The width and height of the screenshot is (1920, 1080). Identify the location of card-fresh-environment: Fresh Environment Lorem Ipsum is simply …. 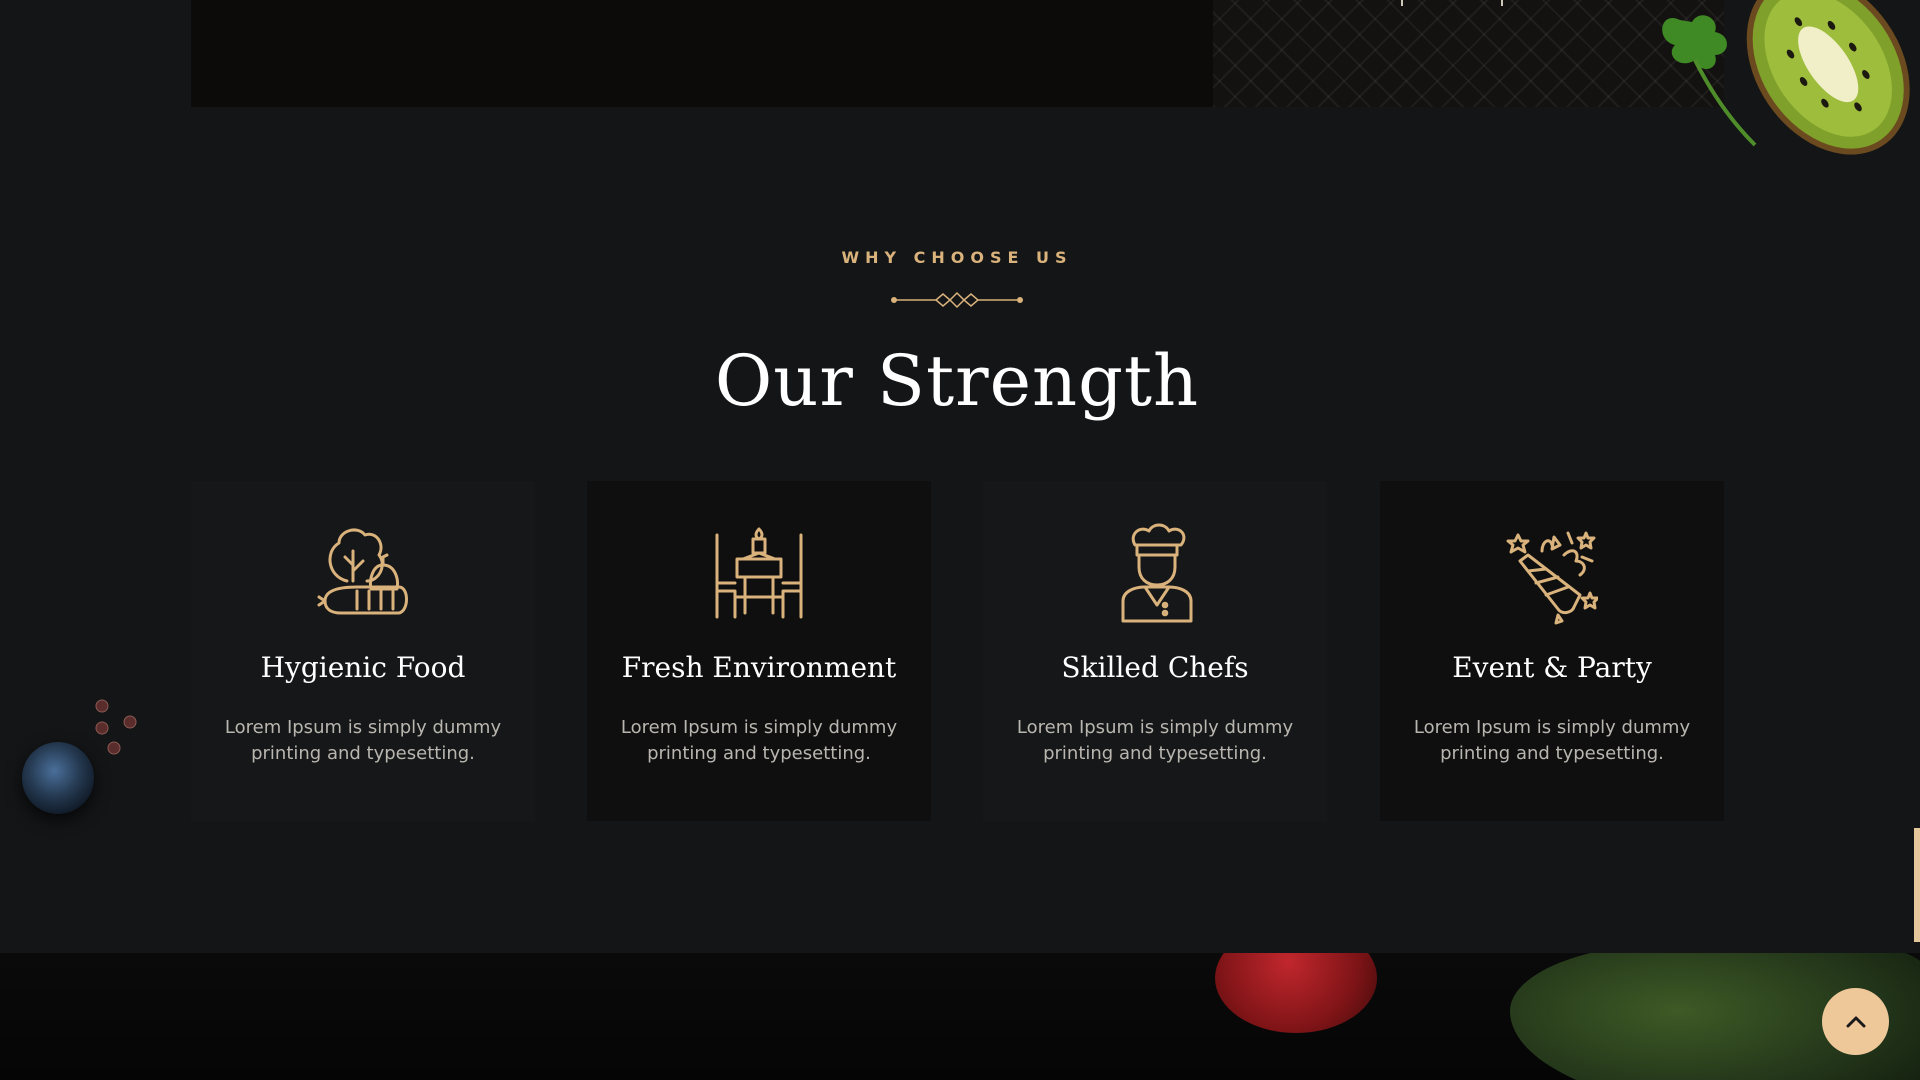
(759, 651).